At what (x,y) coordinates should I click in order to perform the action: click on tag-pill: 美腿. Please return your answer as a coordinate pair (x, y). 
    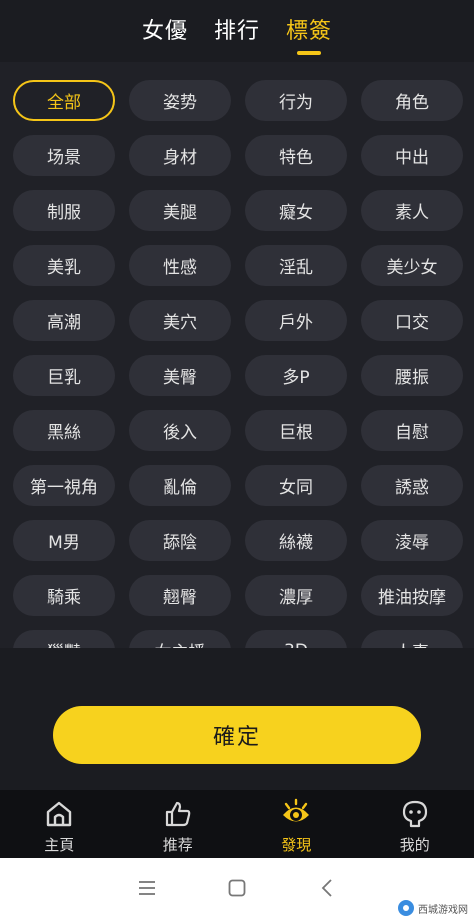
    Looking at the image, I should click on (180, 210).